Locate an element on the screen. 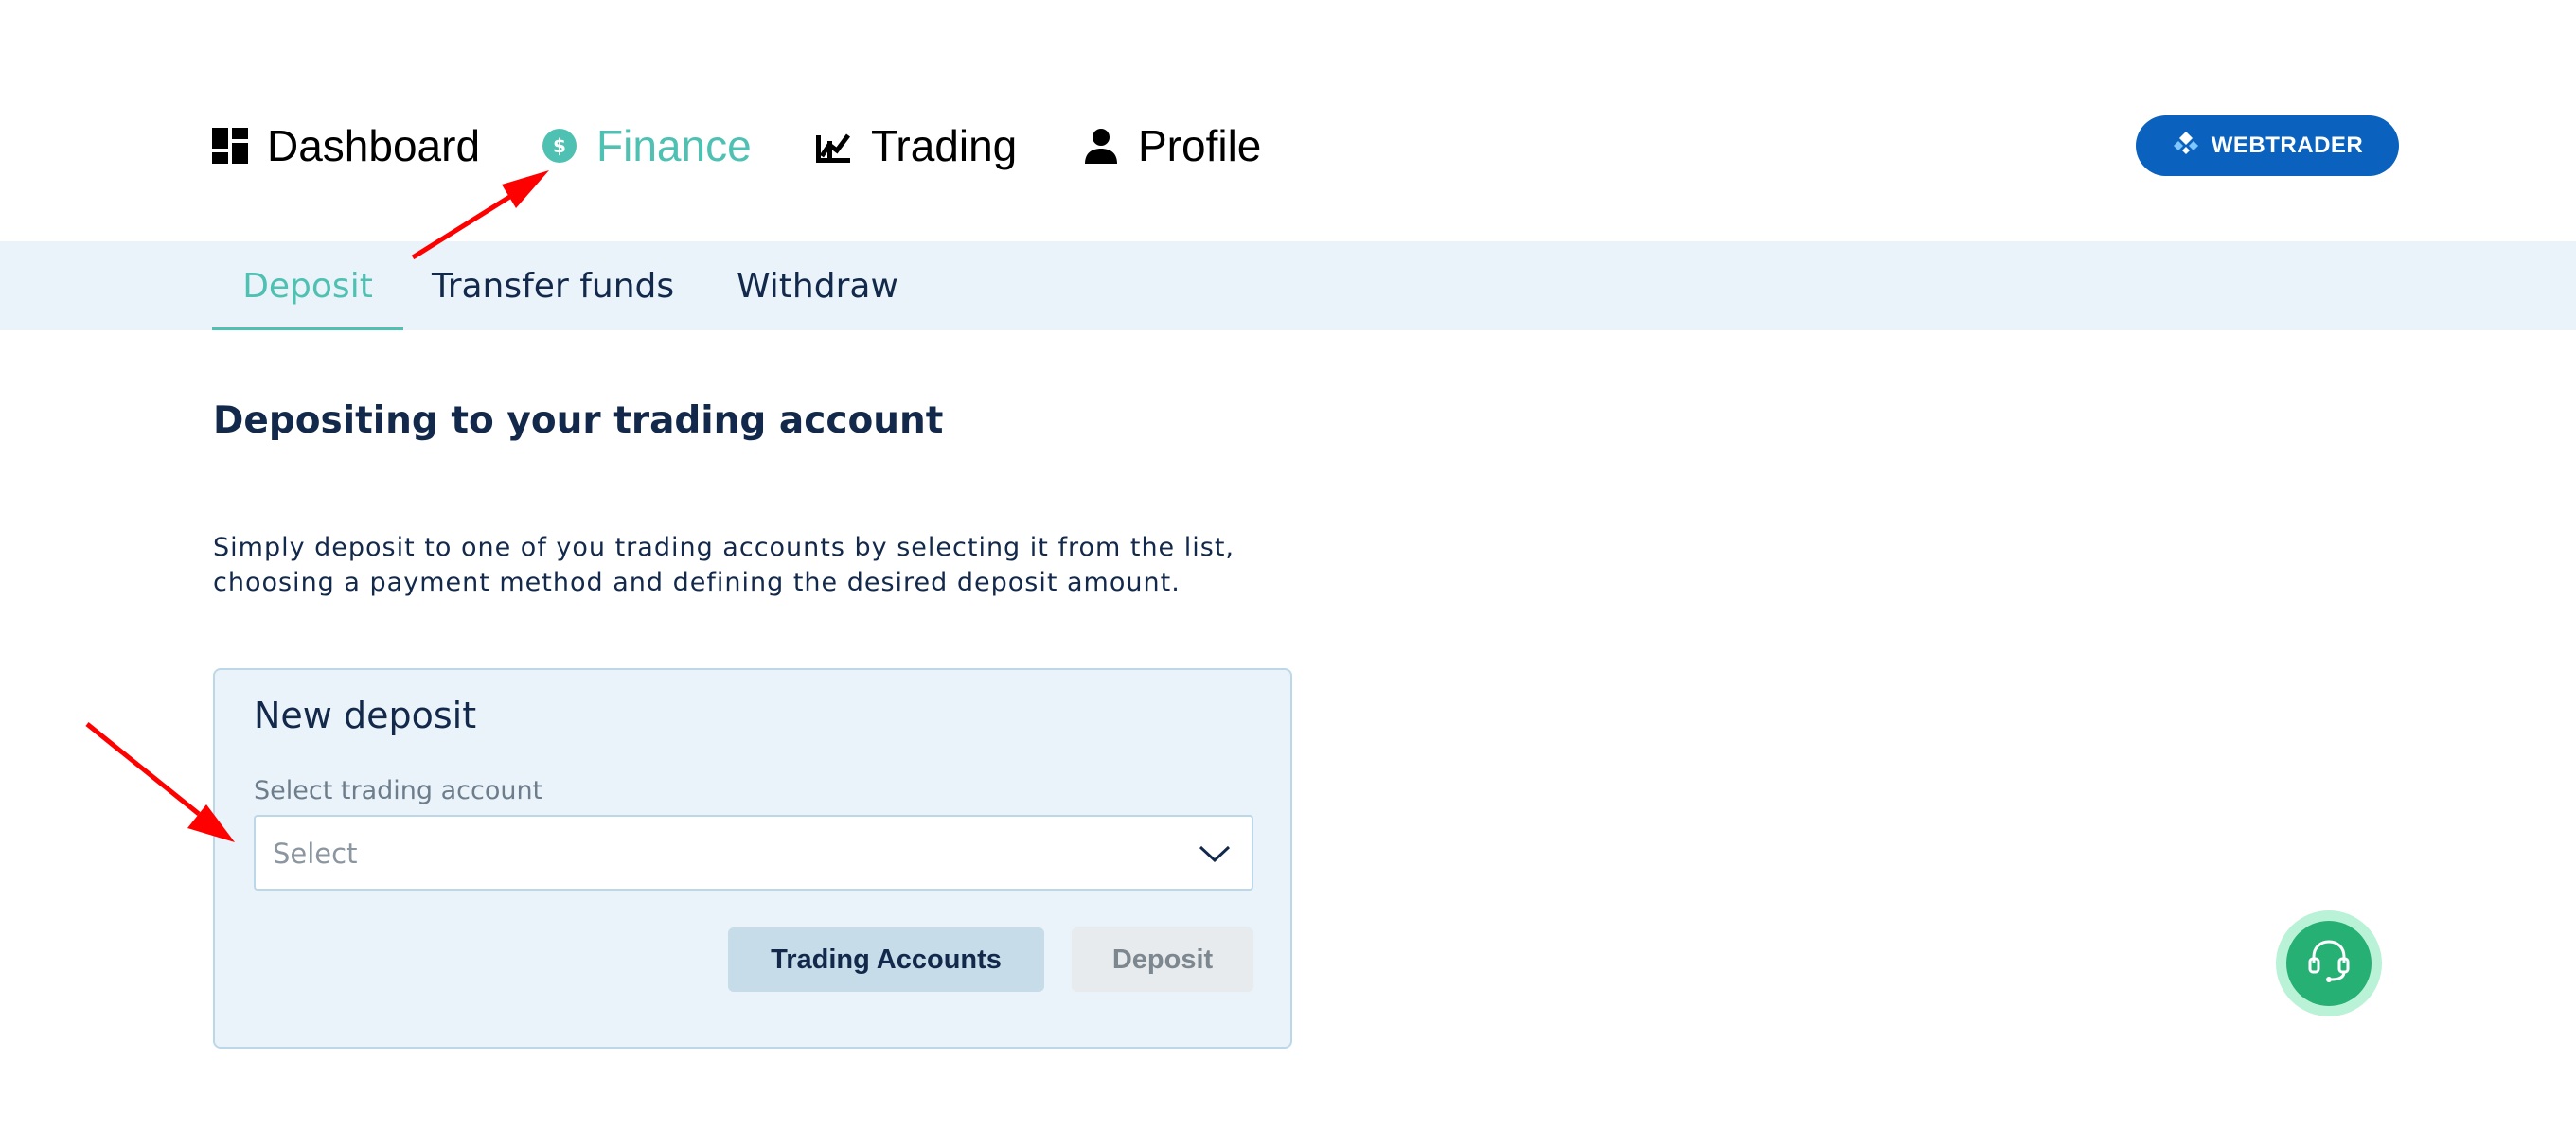  deposit-button: Deposit is located at coordinates (1163, 959).